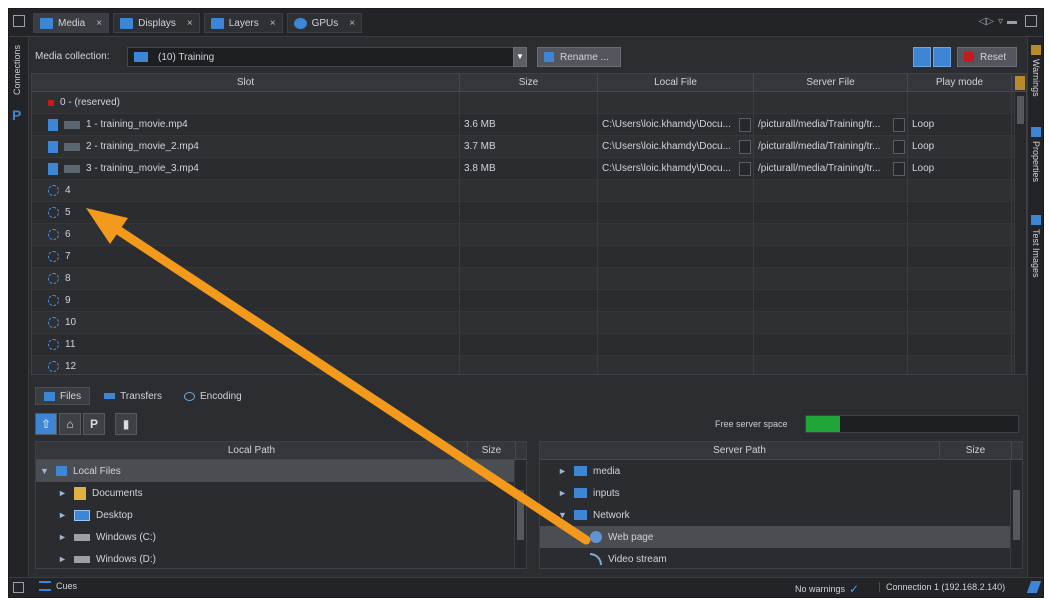  What do you see at coordinates (1036, 71) in the screenshot?
I see `warnings-panel-tab: Warnings` at bounding box center [1036, 71].